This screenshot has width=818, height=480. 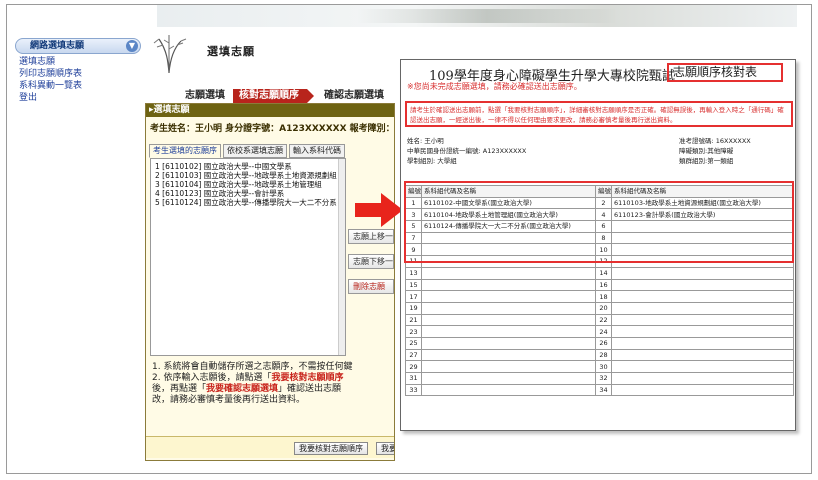 What do you see at coordinates (310, 389) in the screenshot?
I see `instruction-text: 」確認送出志願` at bounding box center [310, 389].